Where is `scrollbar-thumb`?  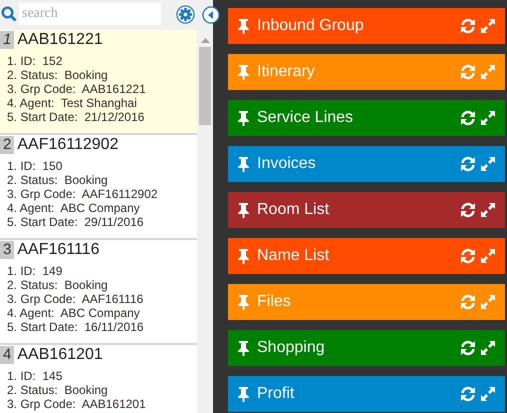 scrollbar-thumb is located at coordinates (205, 86).